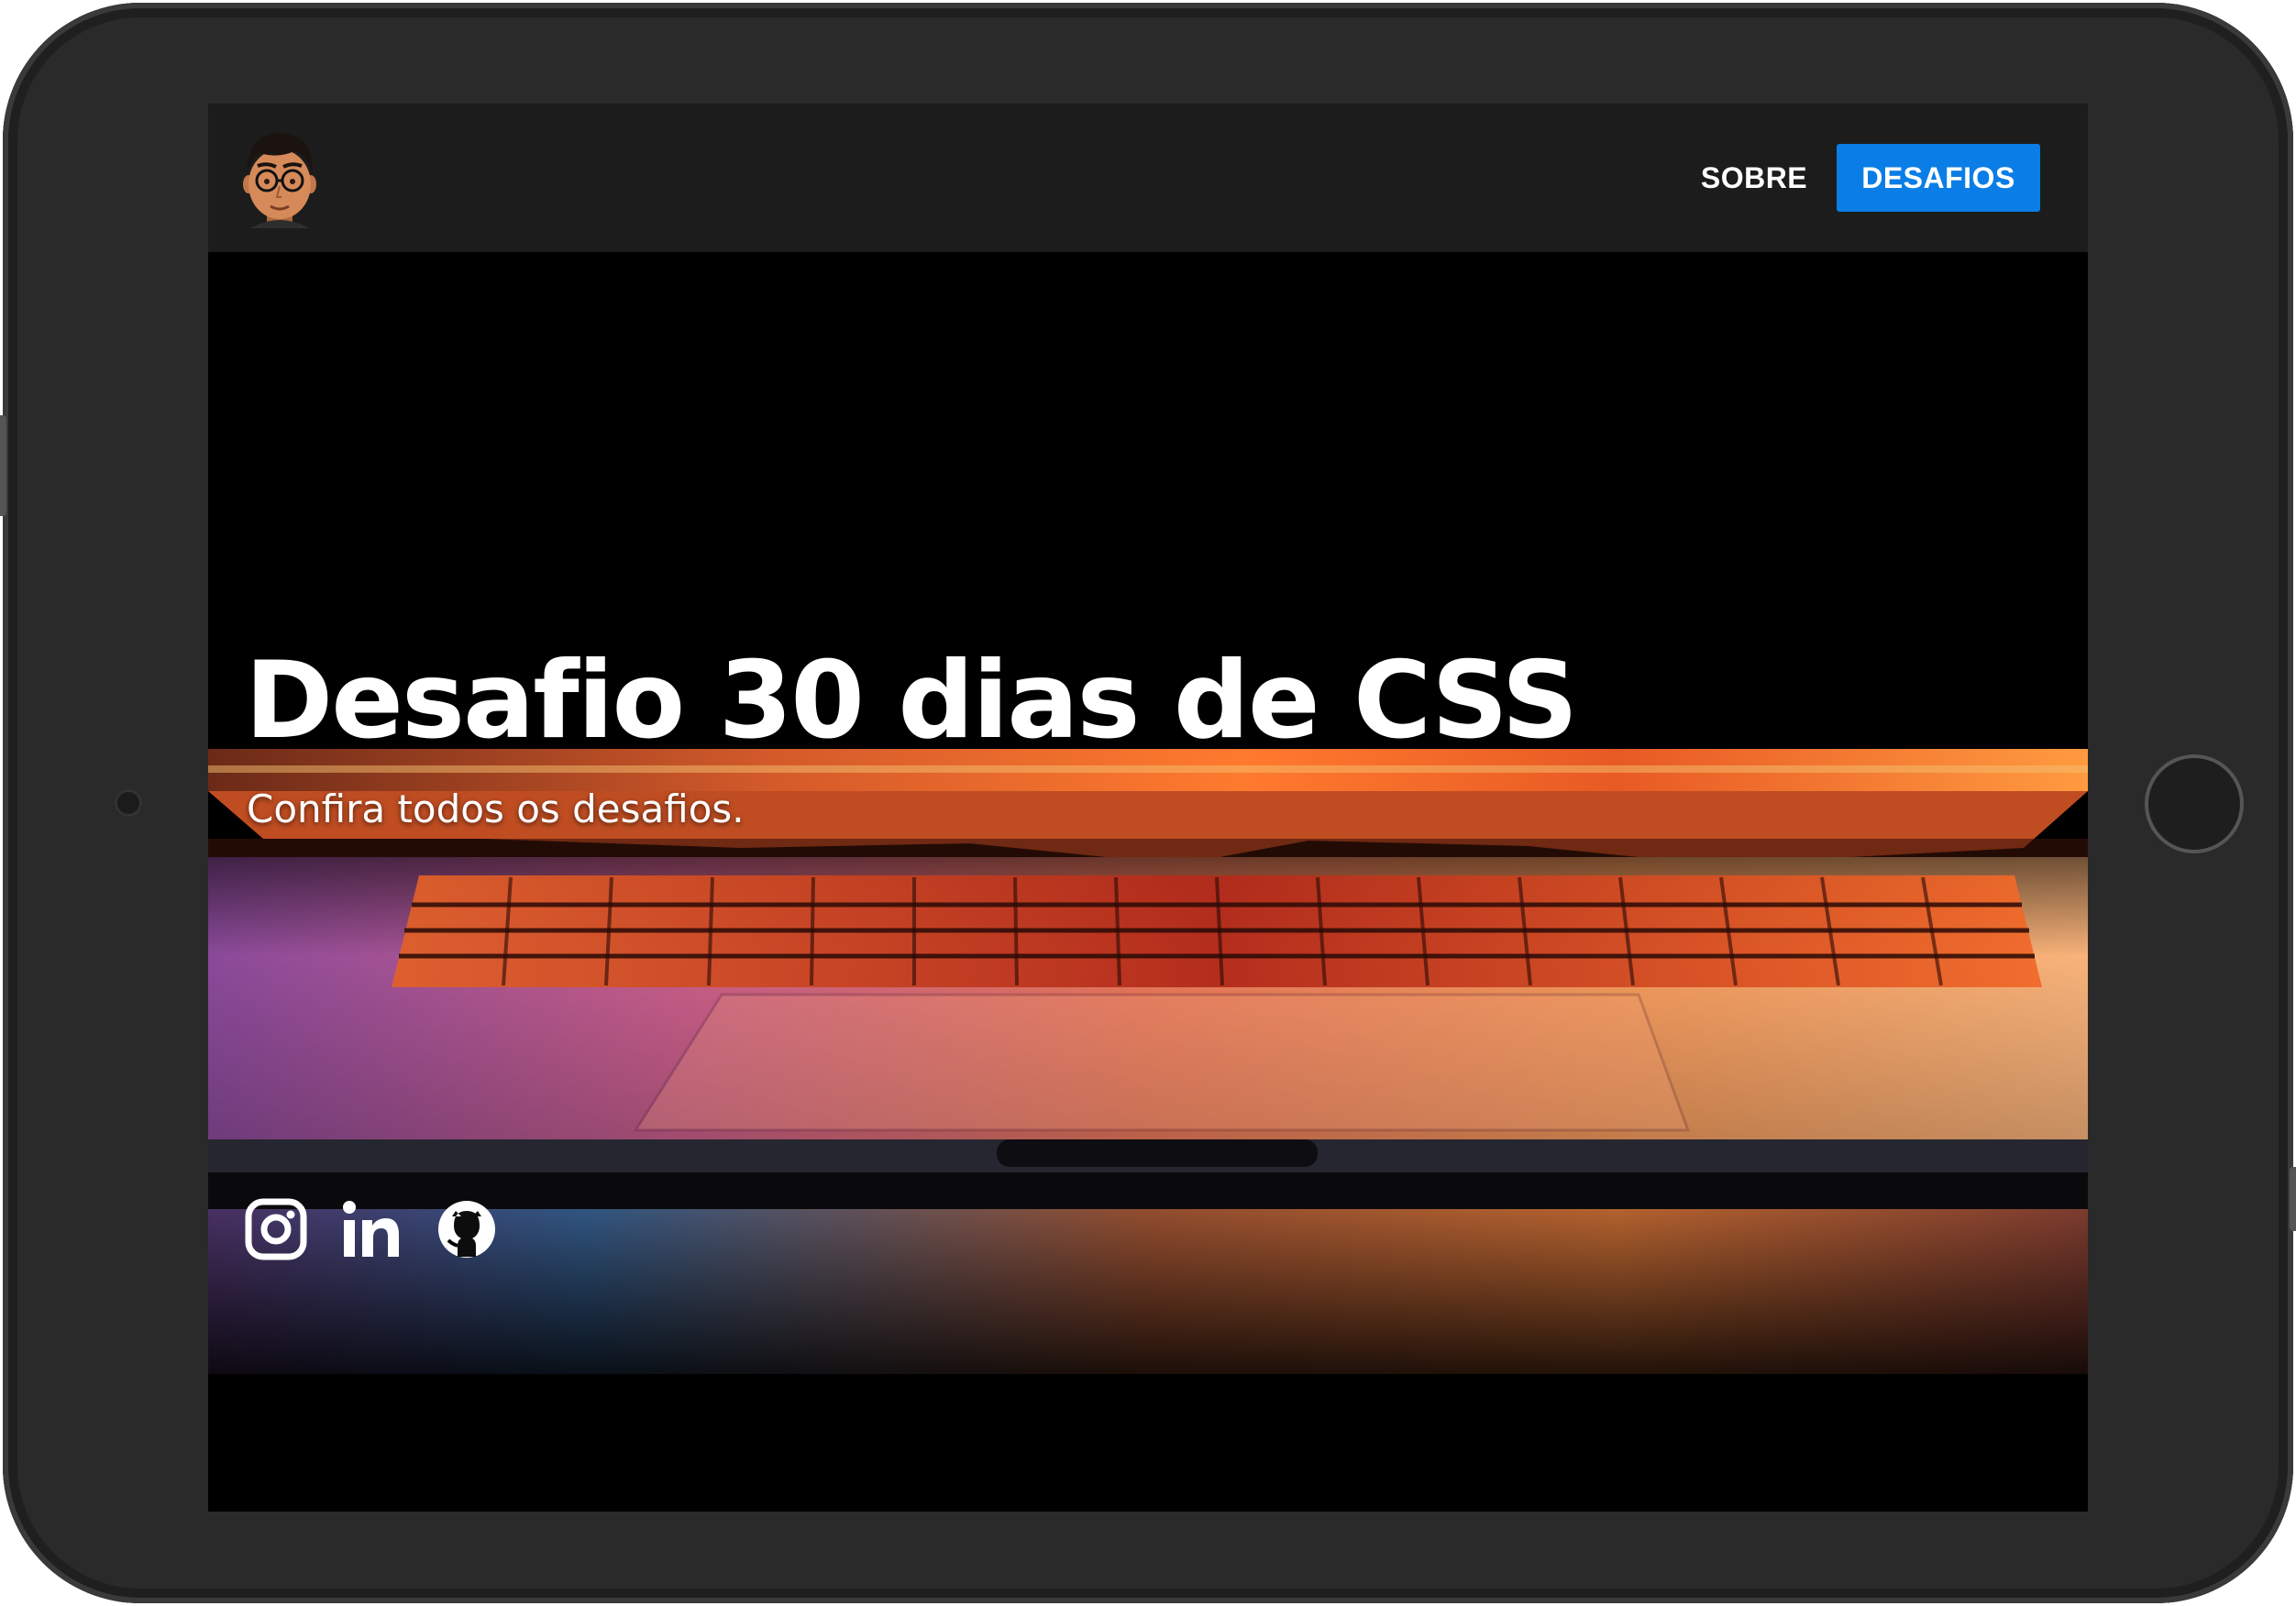 This screenshot has height=1606, width=2296. I want to click on power-button, so click(2293, 1199).